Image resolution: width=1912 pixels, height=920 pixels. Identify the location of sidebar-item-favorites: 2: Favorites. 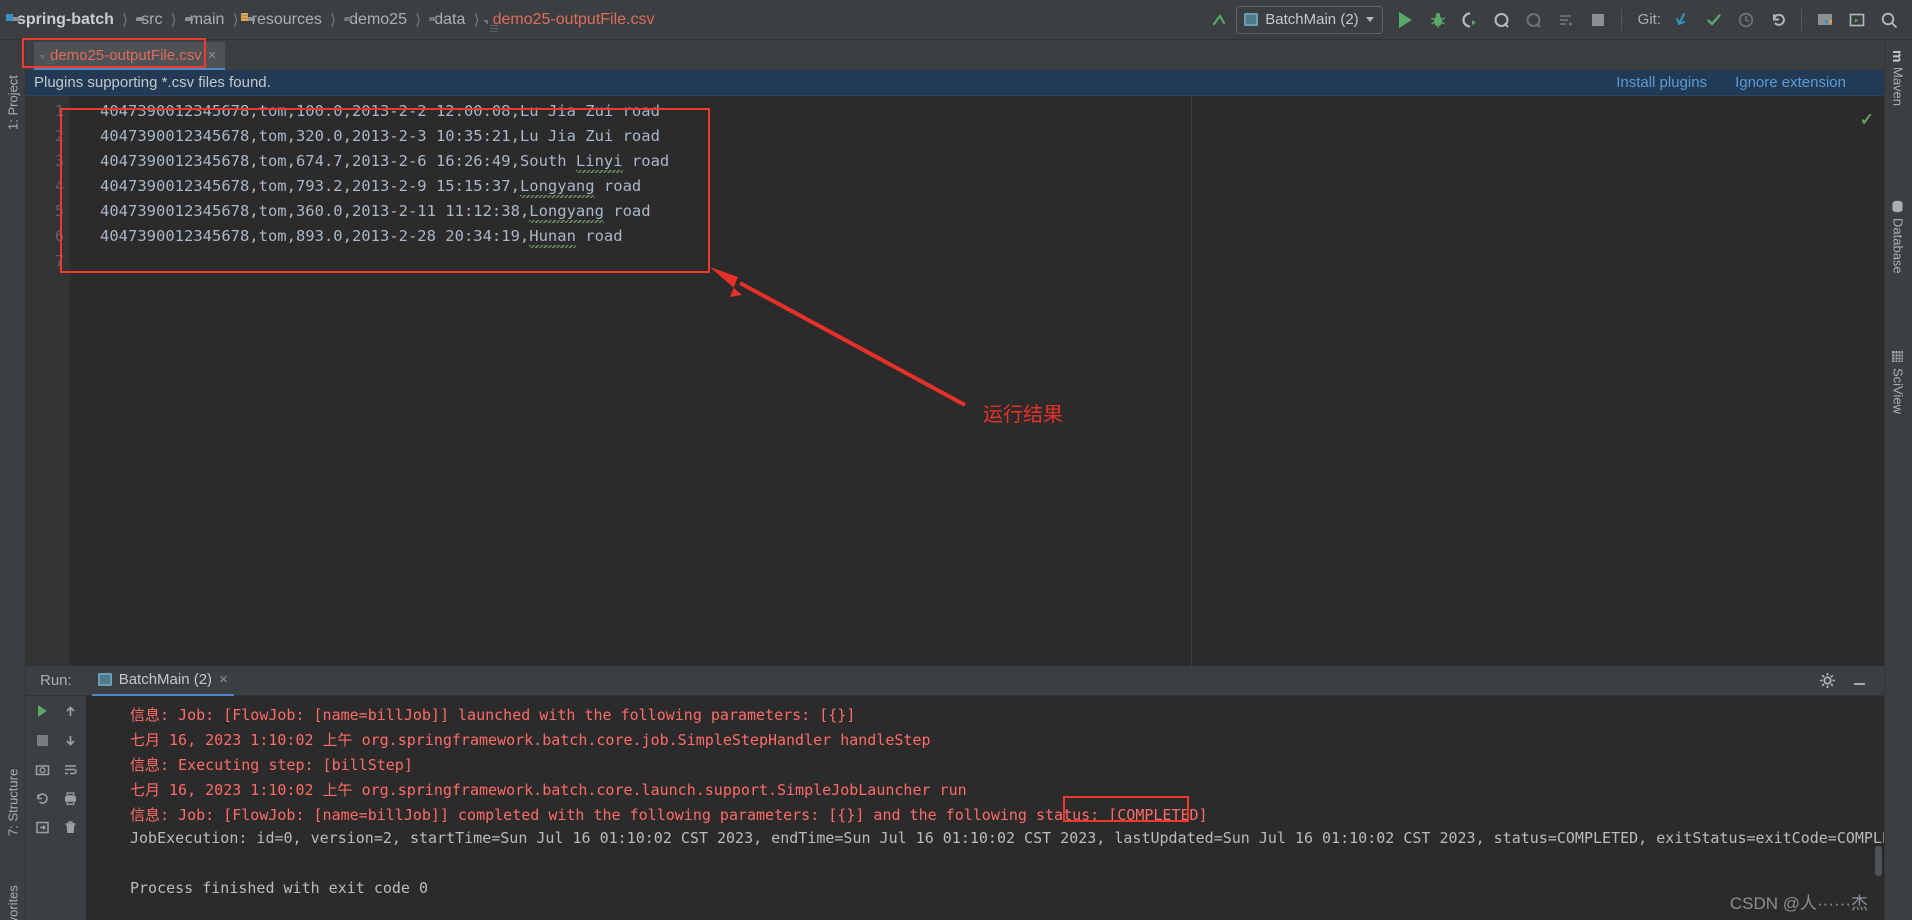
(13, 886).